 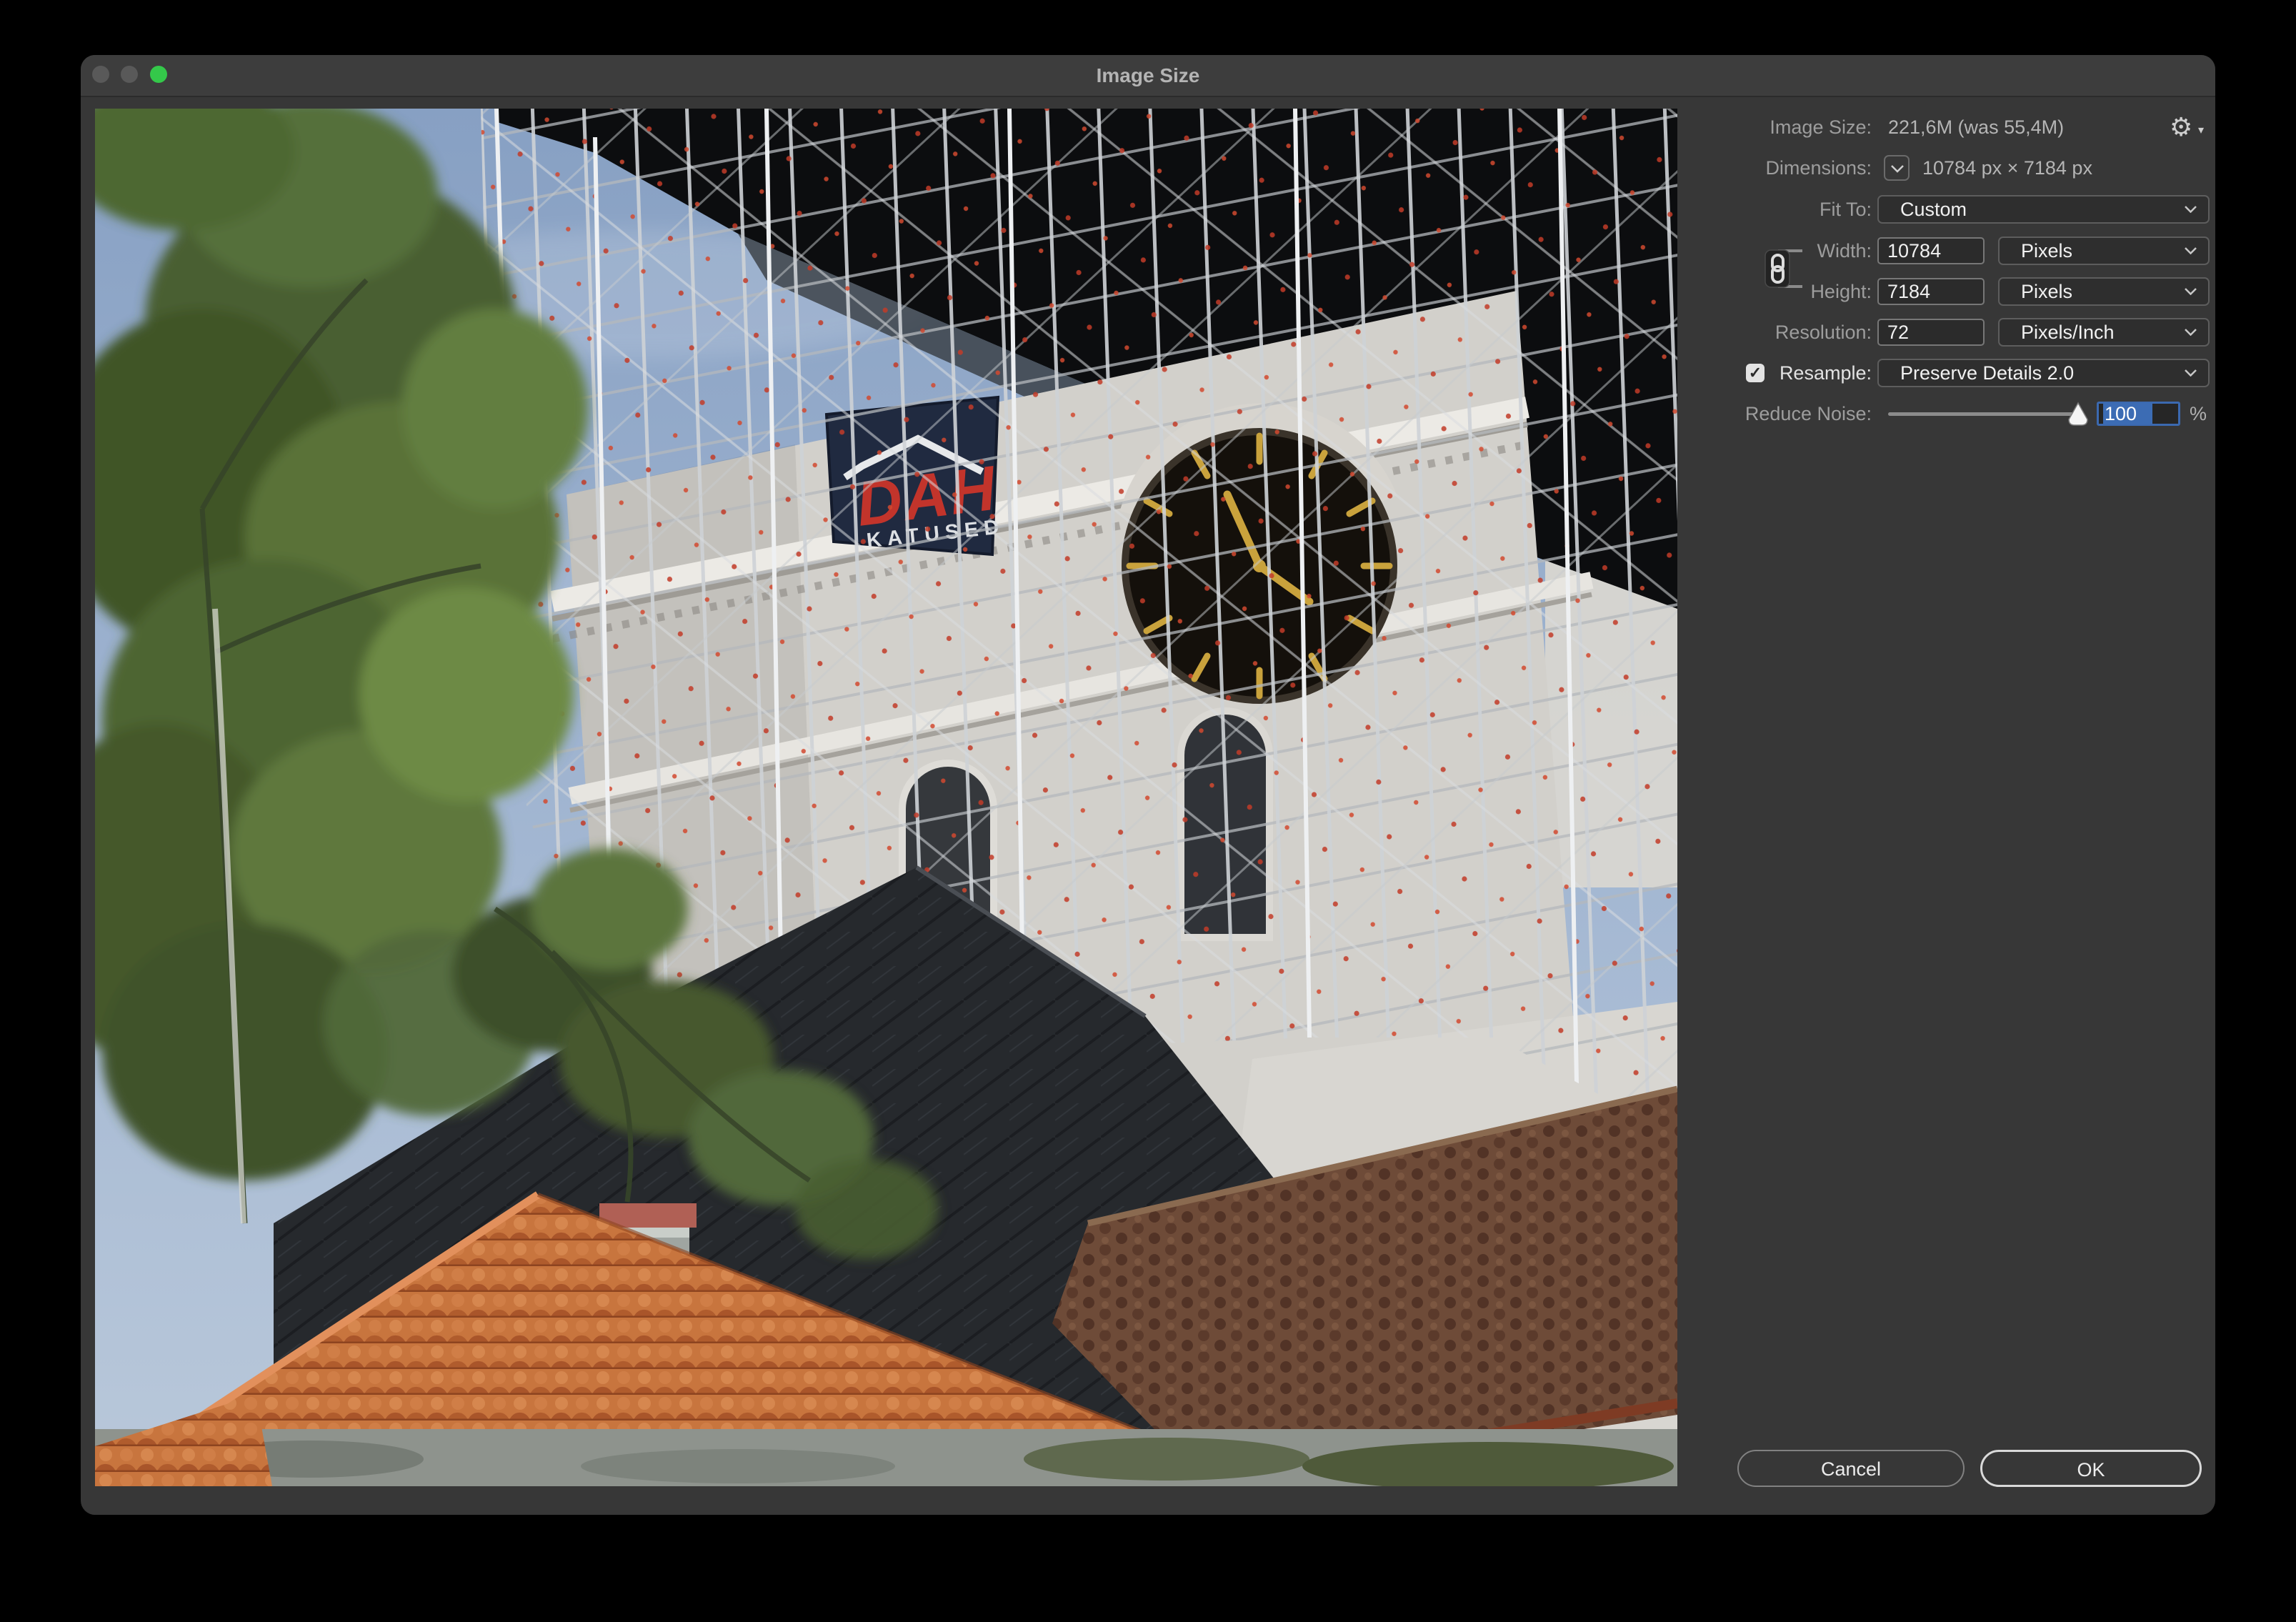 I want to click on width-unit-select: Pixels, so click(x=2104, y=251).